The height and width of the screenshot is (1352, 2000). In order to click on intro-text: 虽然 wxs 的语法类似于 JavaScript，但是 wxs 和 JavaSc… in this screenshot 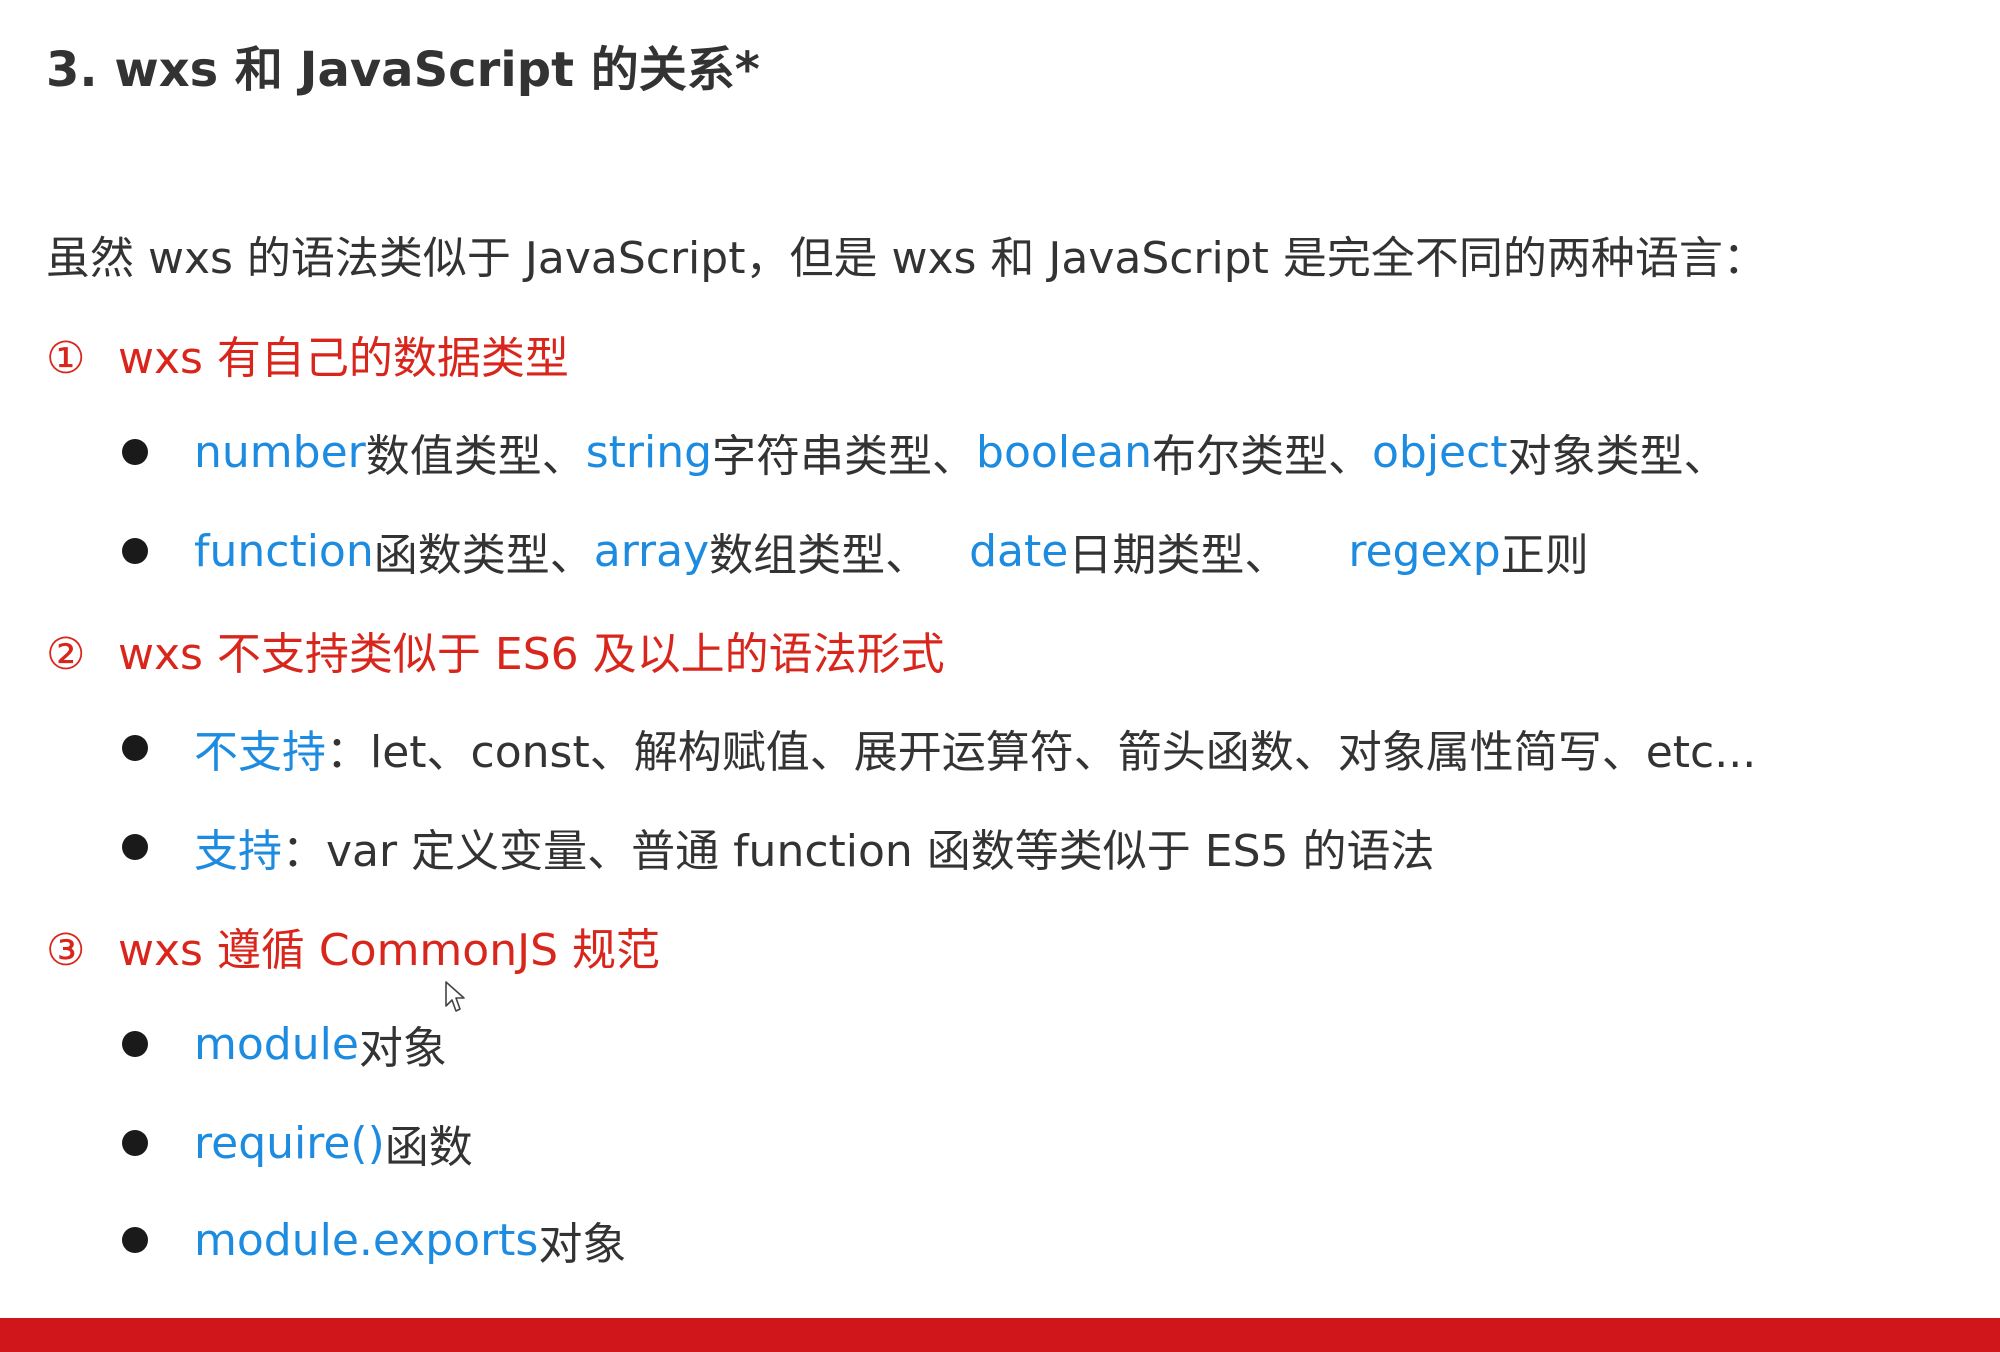, I will do `click(906, 258)`.